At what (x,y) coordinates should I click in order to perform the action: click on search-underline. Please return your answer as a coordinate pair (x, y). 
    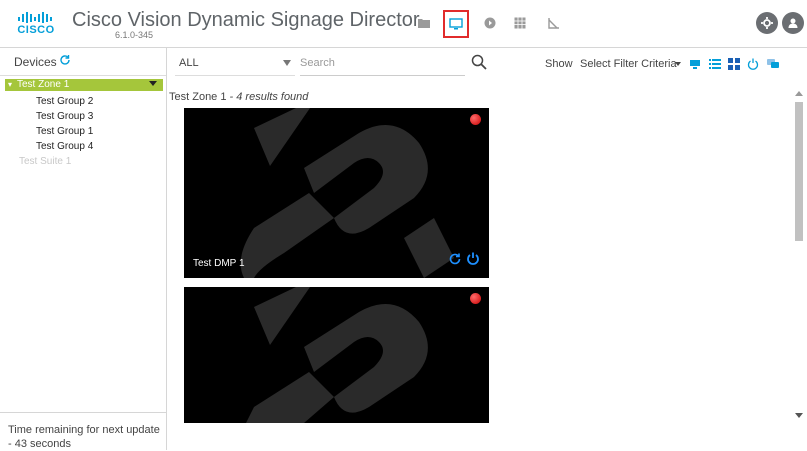
    Looking at the image, I should click on (382, 75).